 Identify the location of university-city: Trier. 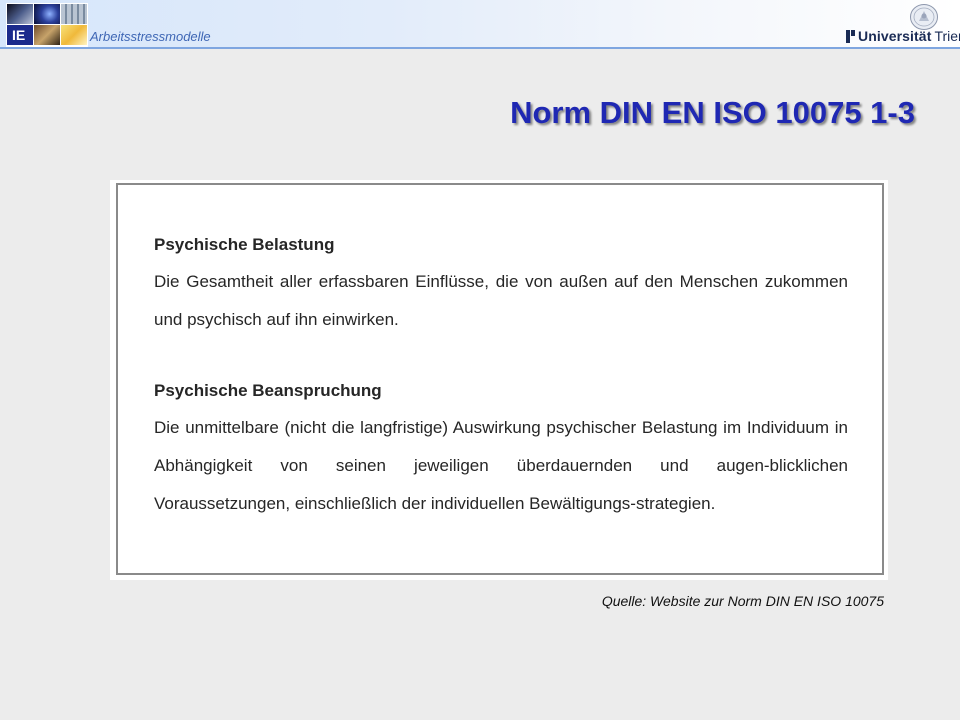
(947, 36).